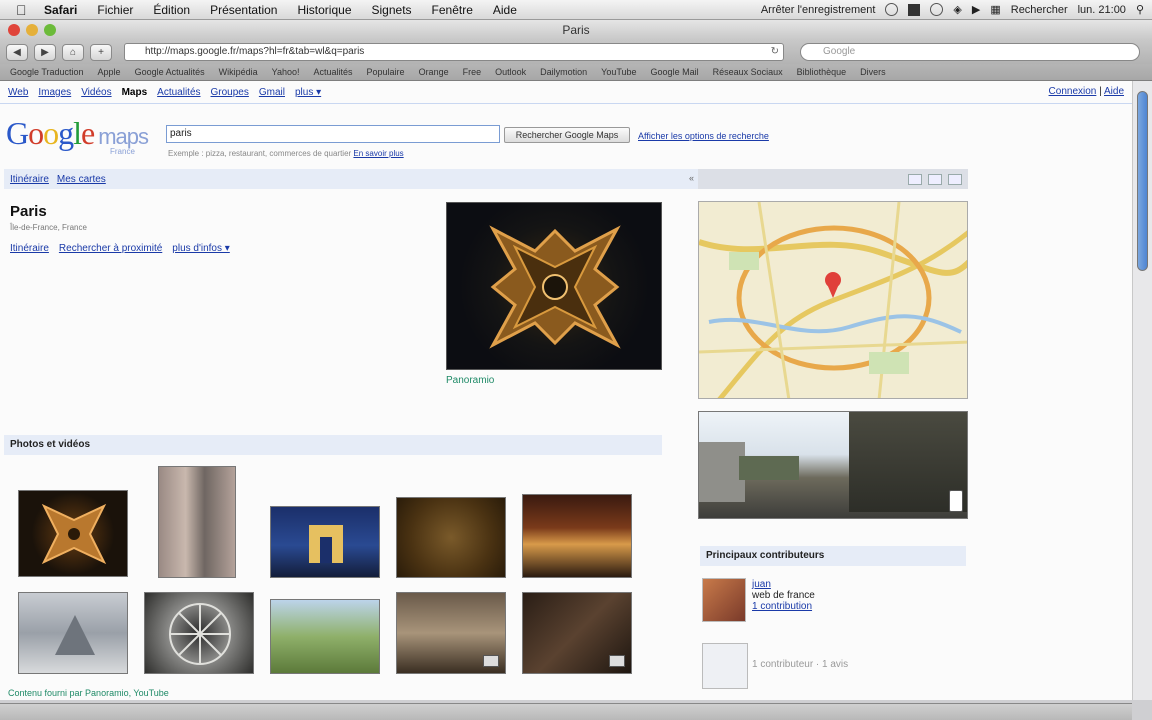  I want to click on bookmark-item: Yahoo!, so click(286, 72).